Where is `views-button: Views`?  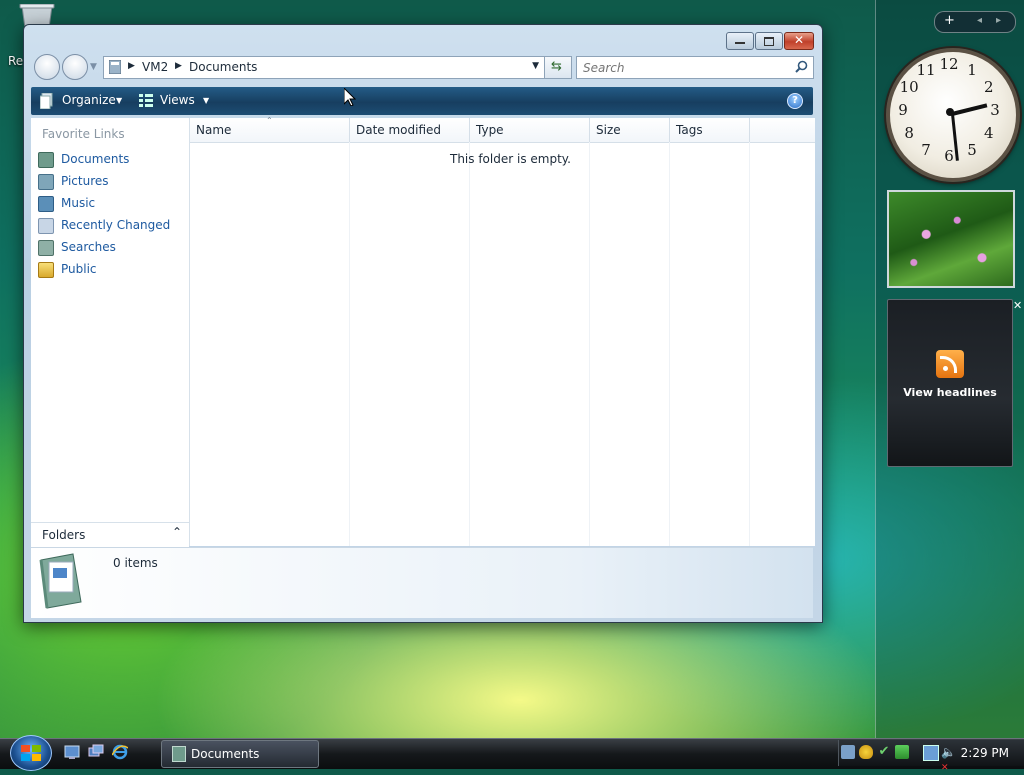 views-button: Views is located at coordinates (177, 100).